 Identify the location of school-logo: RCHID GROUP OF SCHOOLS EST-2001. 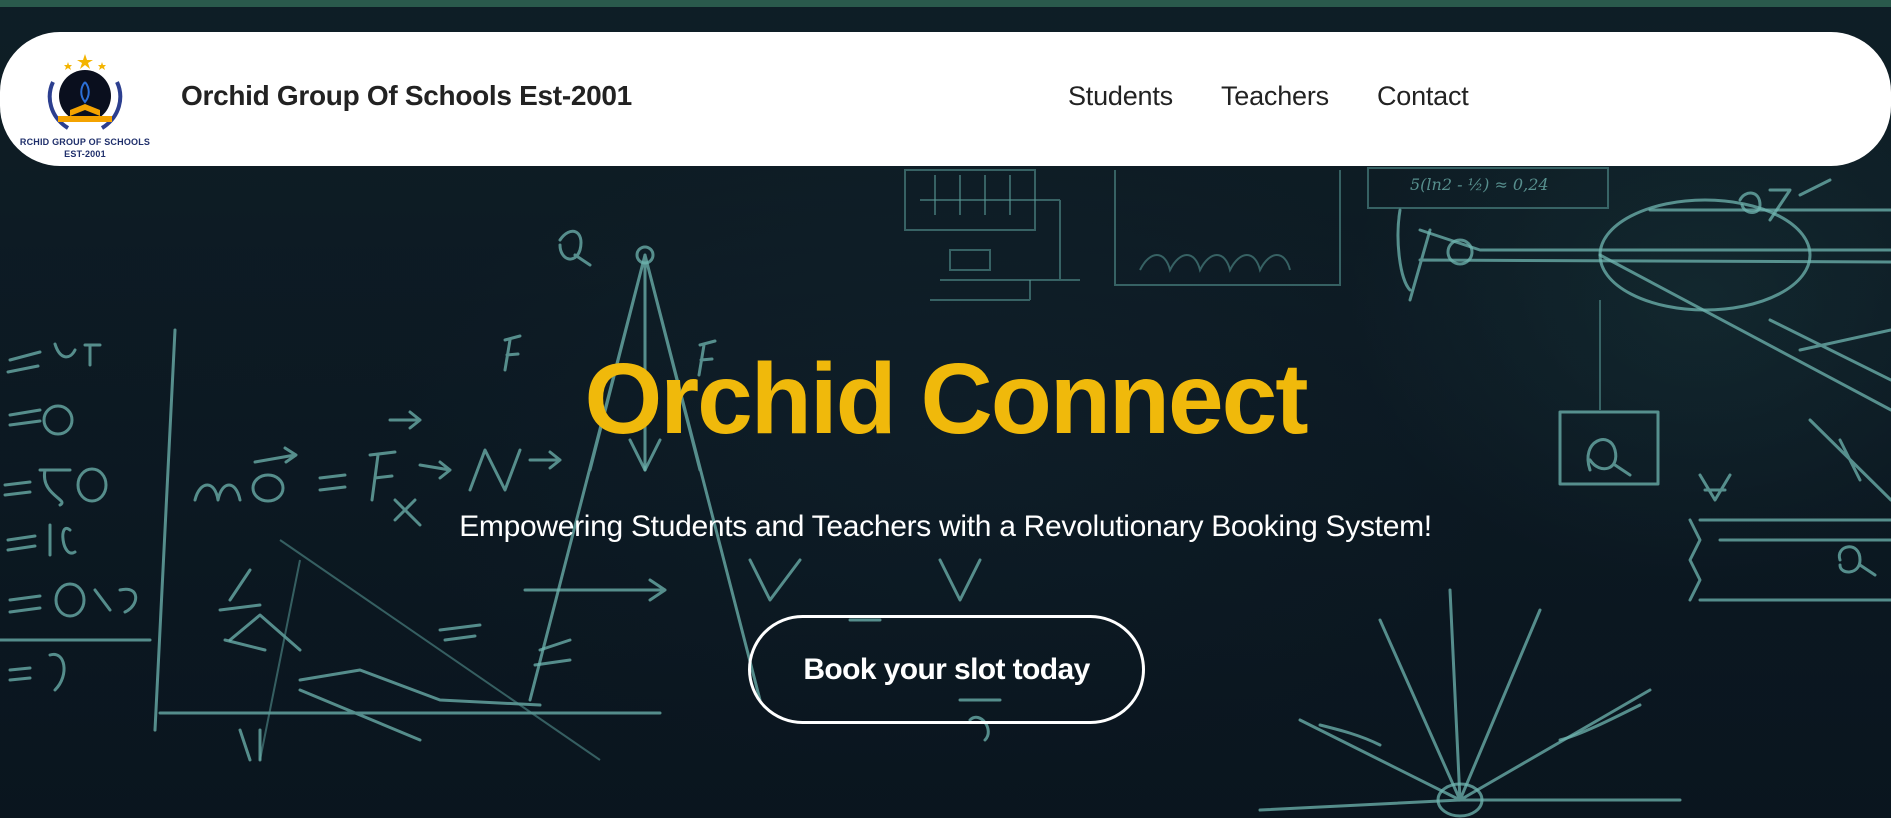
(85, 108).